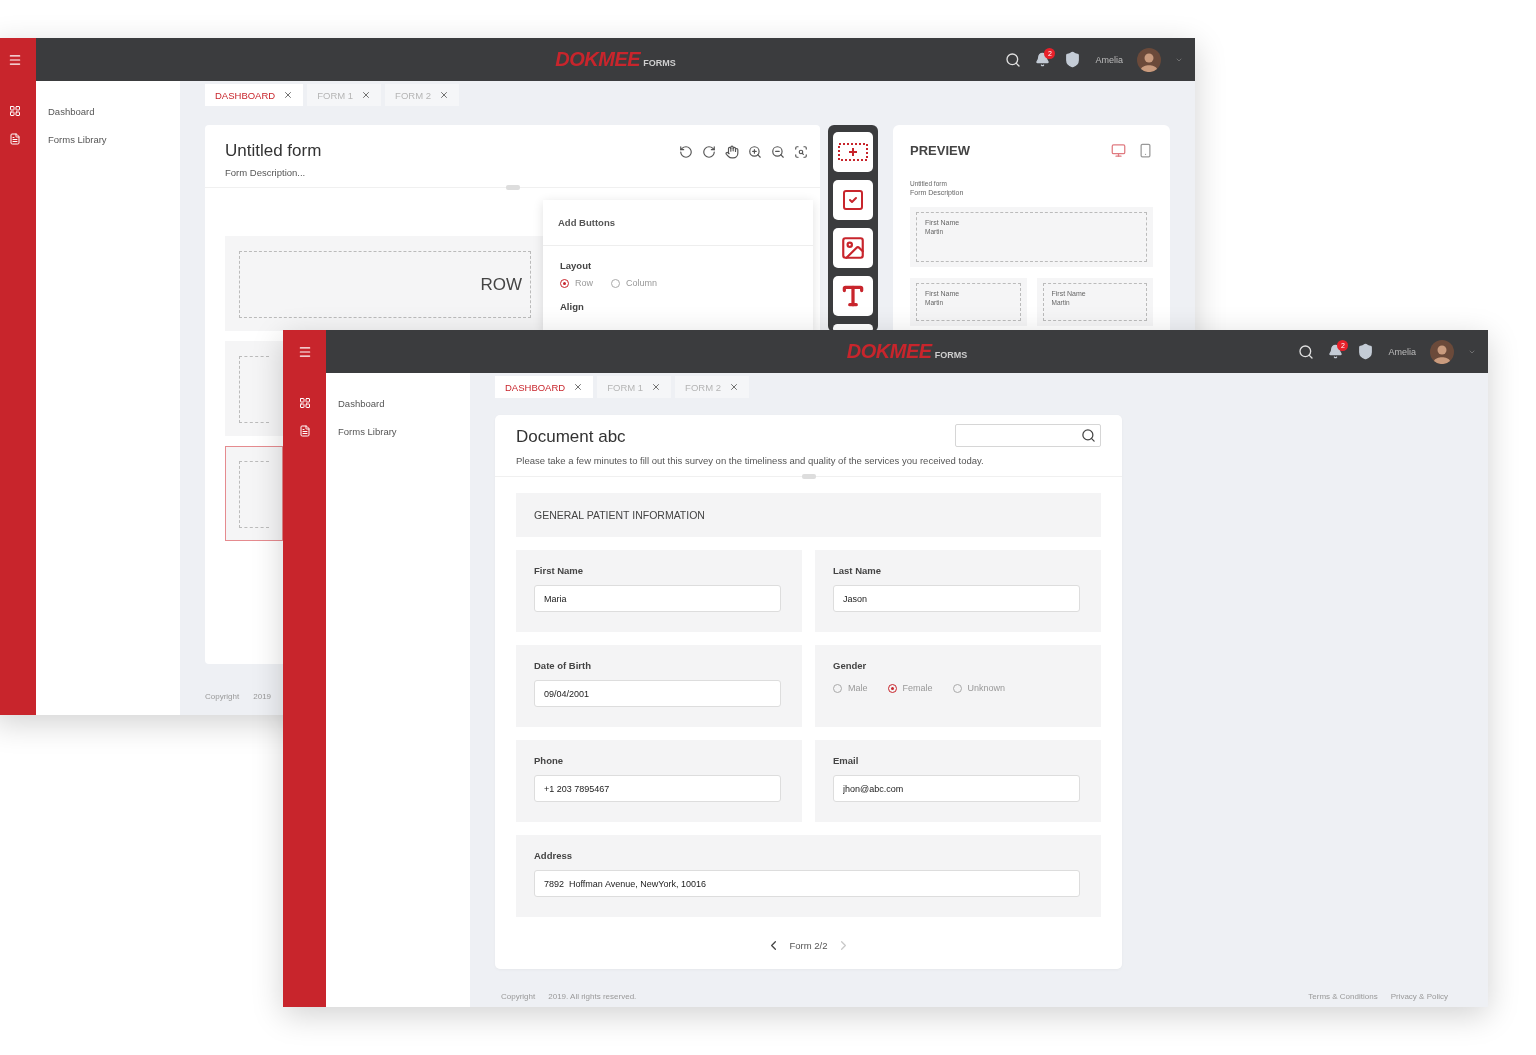 Image resolution: width=1536 pixels, height=1055 pixels. Describe the element at coordinates (750, 460) in the screenshot. I see `form-description: Please take a few minutes to fill out this survey on the timeliness and quality of the services you received today.` at that location.